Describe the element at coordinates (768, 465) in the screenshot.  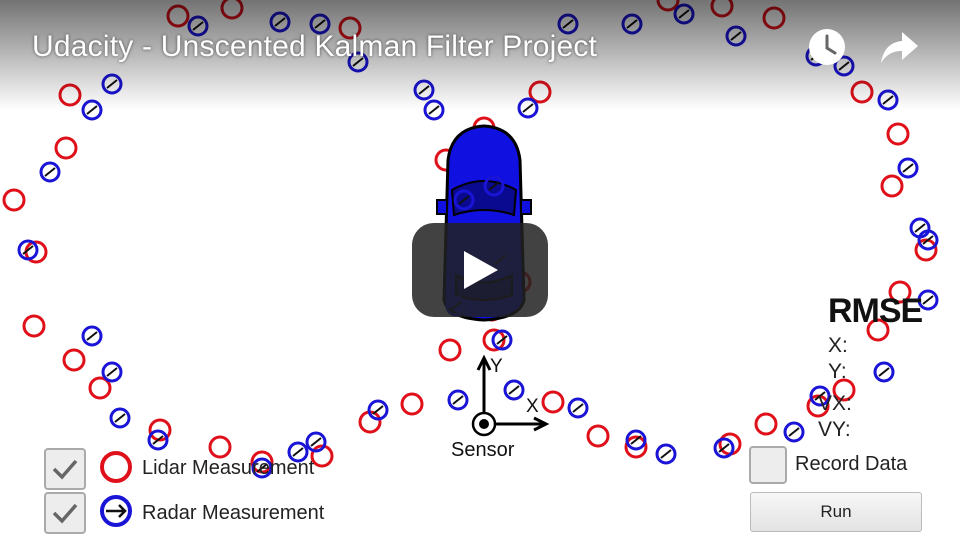
I see `record-data-checkbox` at that location.